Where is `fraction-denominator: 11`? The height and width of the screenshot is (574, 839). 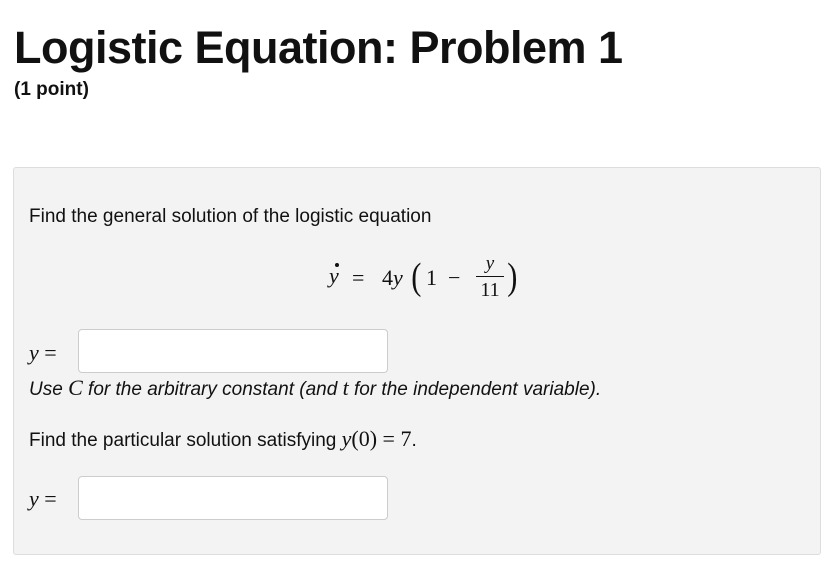 fraction-denominator: 11 is located at coordinates (490, 290).